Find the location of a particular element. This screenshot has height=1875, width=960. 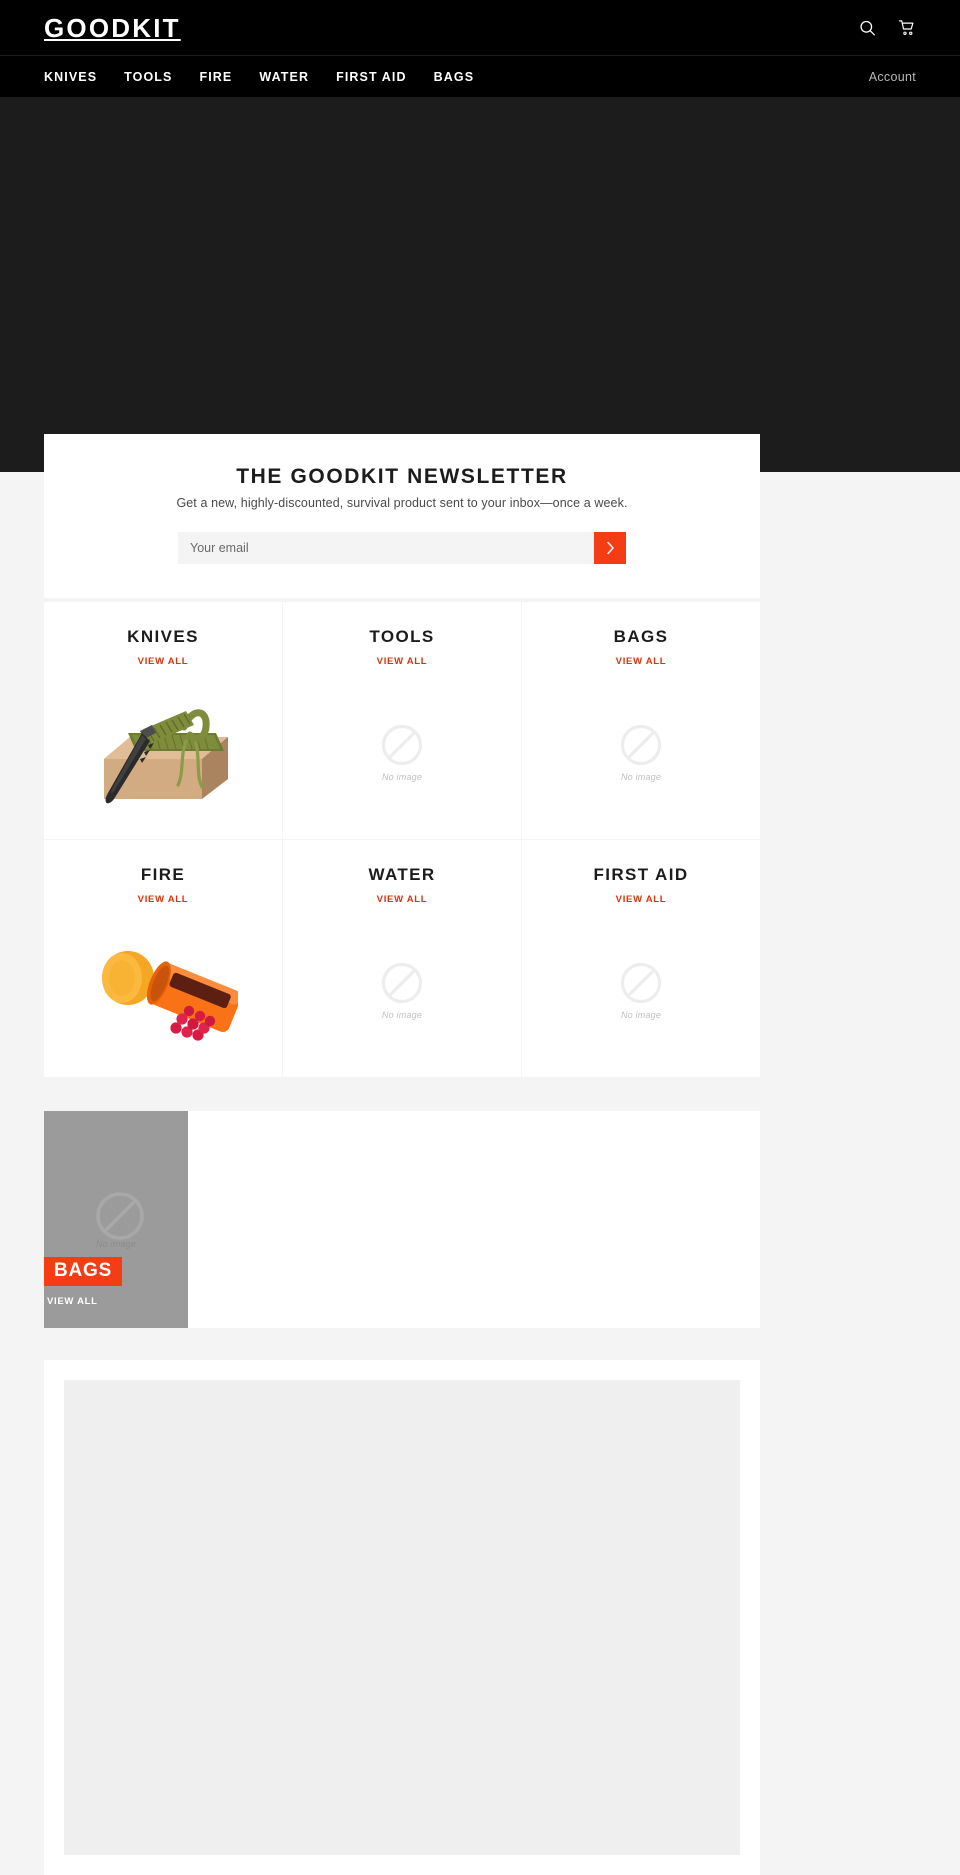

nav-item-tools: TOOLS is located at coordinates (148, 77).